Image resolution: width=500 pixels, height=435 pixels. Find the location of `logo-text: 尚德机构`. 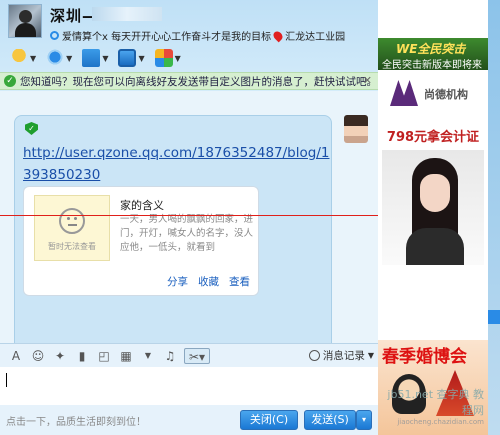

logo-text: 尚德机构 is located at coordinates (446, 94).